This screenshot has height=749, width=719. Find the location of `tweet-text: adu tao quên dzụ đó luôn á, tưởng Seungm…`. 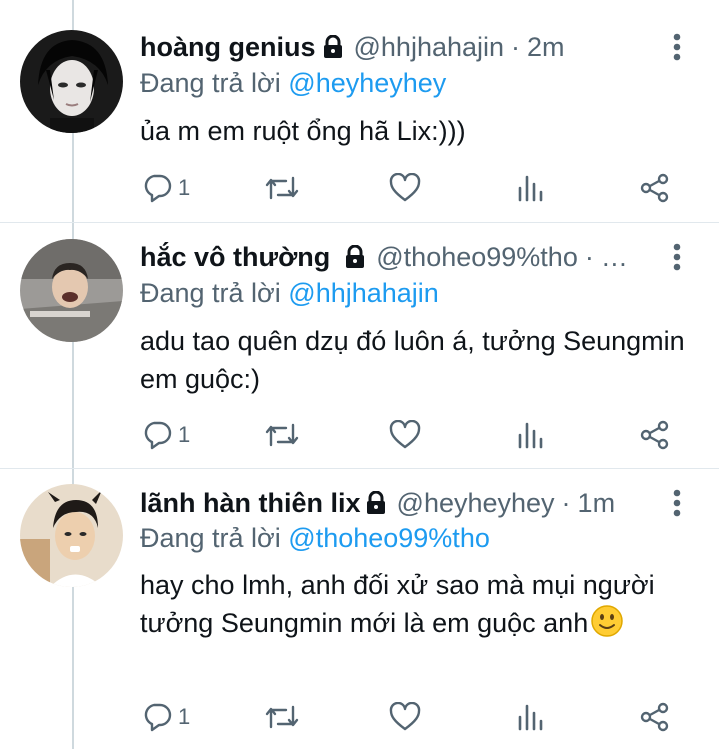

tweet-text: adu tao quên dzụ đó luôn á, tưởng Seungm… is located at coordinates (412, 360).